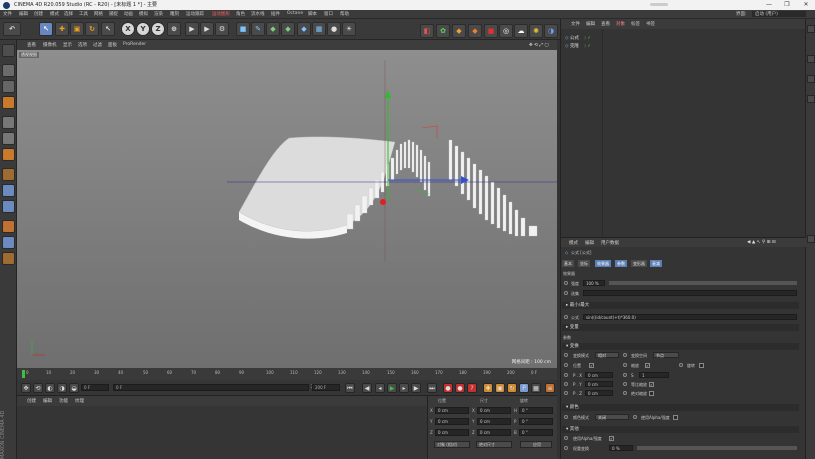 Image resolution: width=815 pixels, height=459 pixels. Describe the element at coordinates (578, 46) in the screenshot. I see `object-row-cloner: ◇ 克隆 ⁝ ✓` at that location.